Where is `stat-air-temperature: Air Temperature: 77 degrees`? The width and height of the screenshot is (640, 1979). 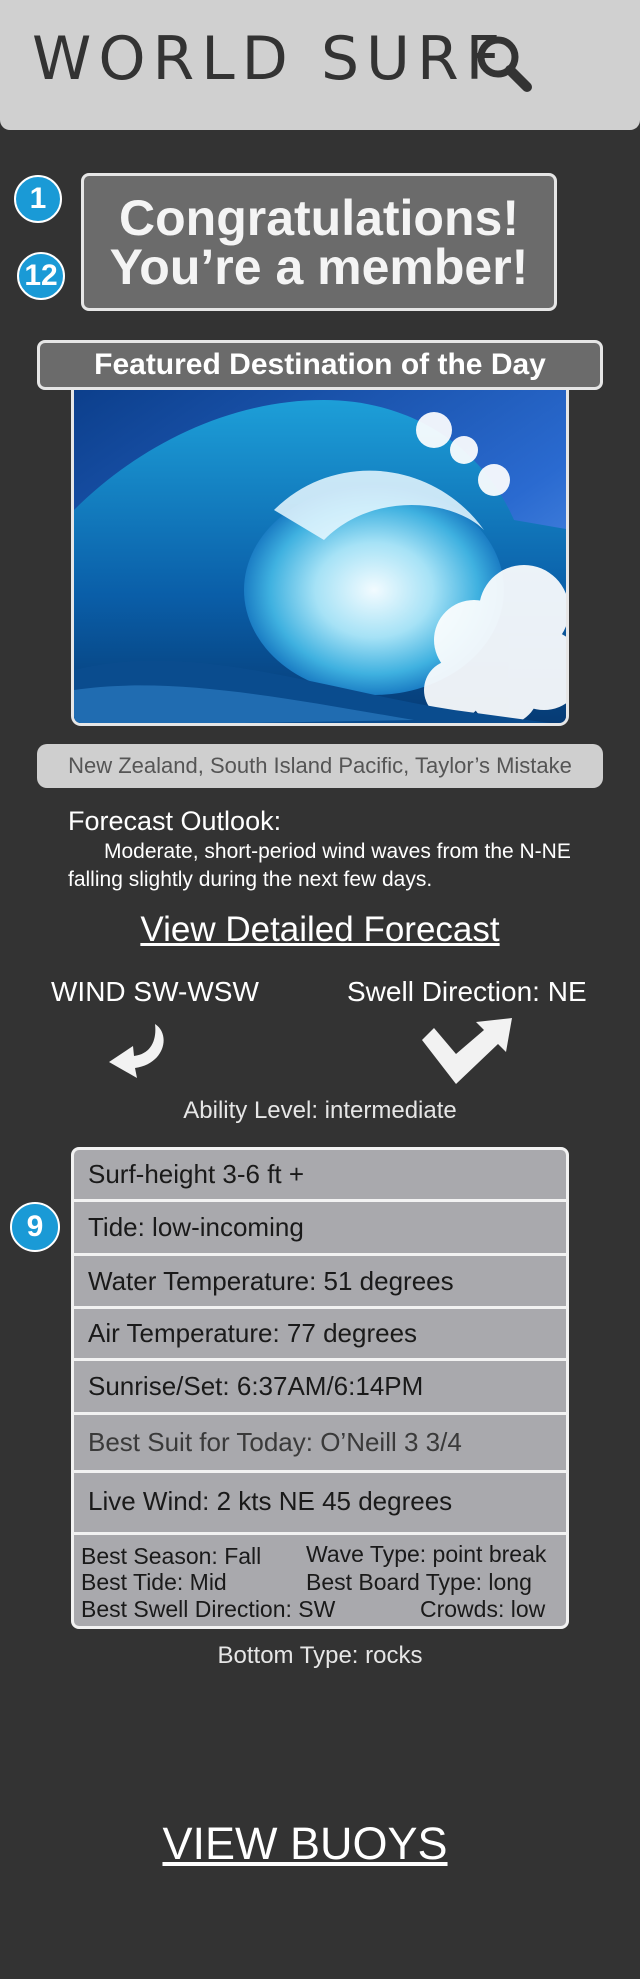 stat-air-temperature: Air Temperature: 77 degrees is located at coordinates (320, 1333).